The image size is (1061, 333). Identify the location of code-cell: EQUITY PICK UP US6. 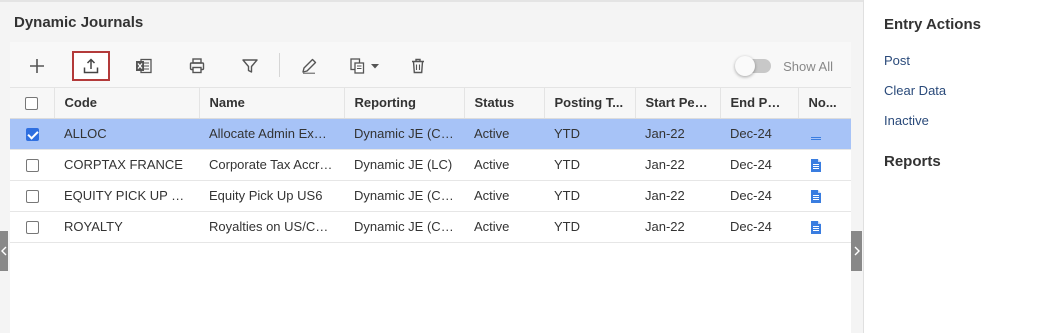
(126, 196).